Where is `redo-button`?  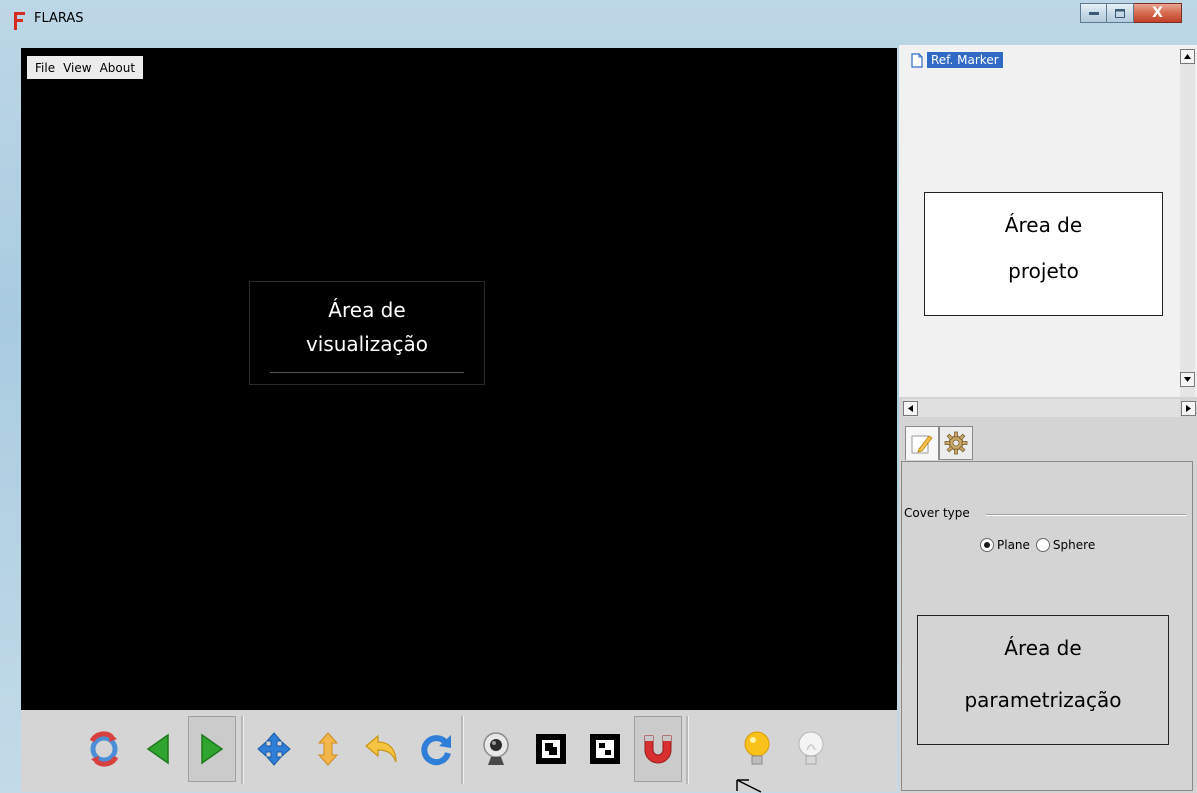 redo-button is located at coordinates (436, 749).